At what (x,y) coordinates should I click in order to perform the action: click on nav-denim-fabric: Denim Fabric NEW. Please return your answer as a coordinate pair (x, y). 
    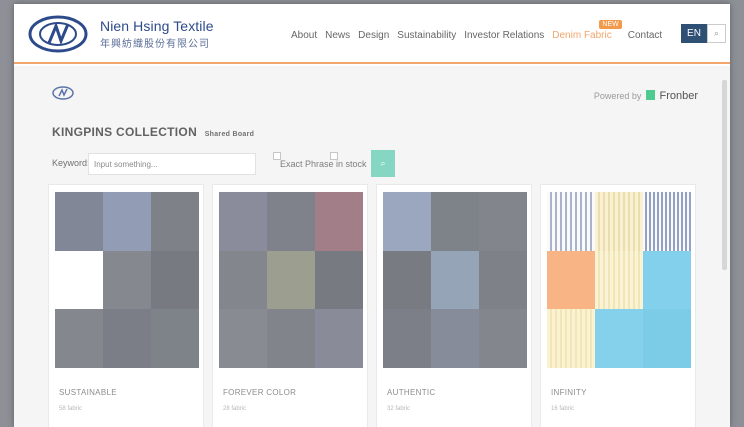
    Looking at the image, I should click on (587, 30).